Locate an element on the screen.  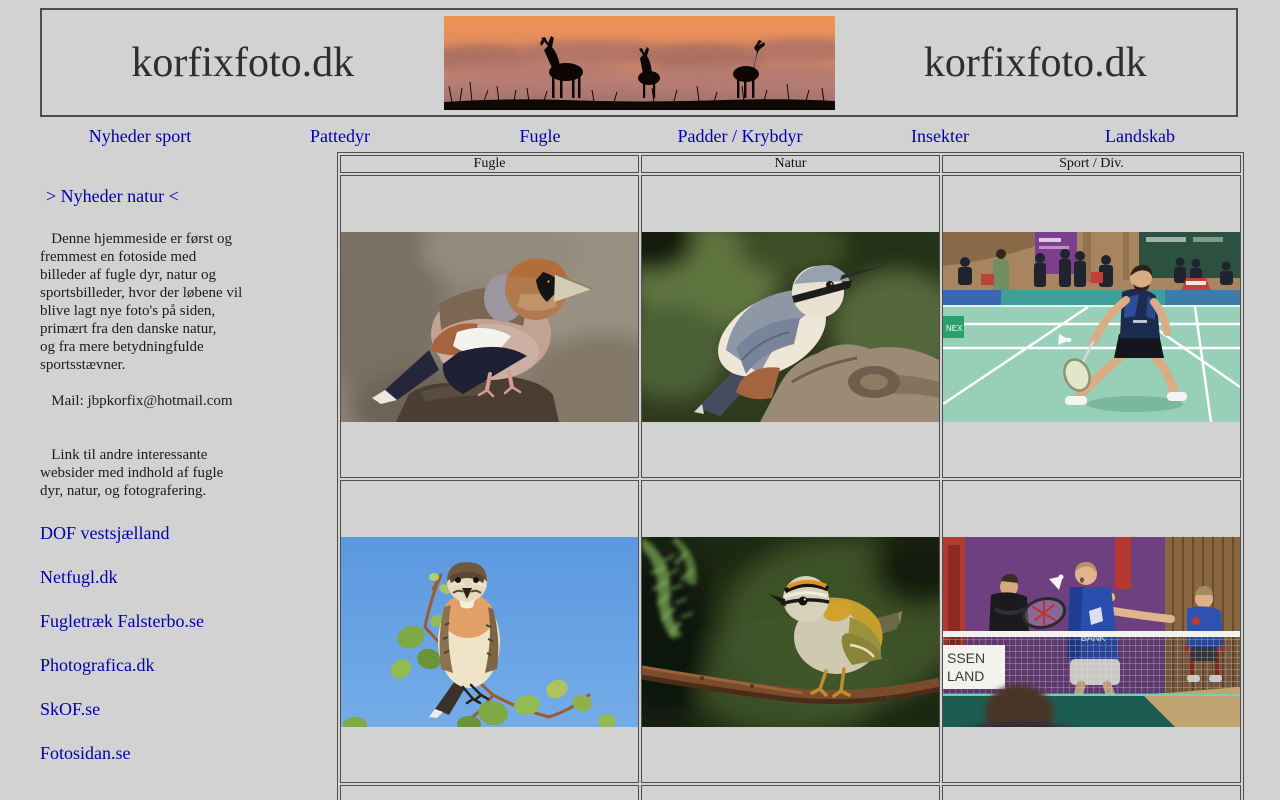
mail-address: Mail: jbpkorfix@hotmail.com is located at coordinates (136, 401).